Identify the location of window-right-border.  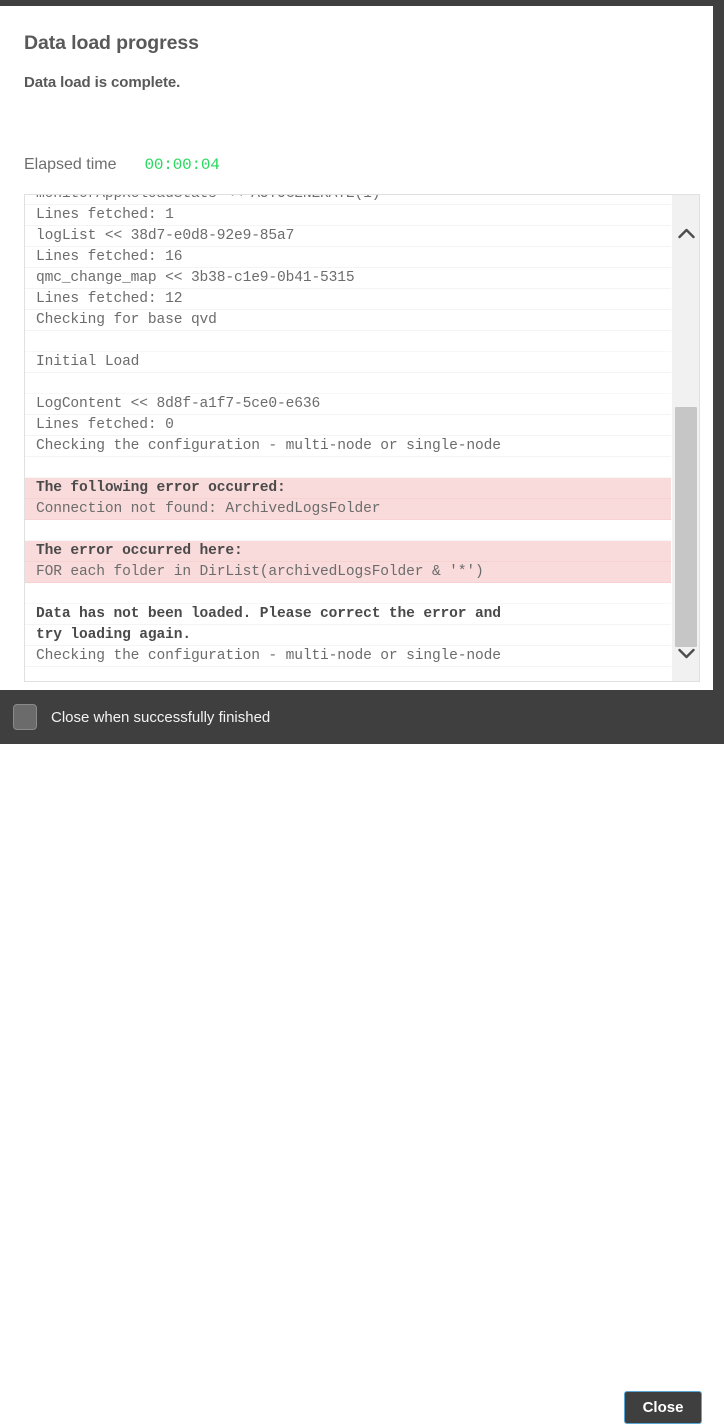
(714, 348).